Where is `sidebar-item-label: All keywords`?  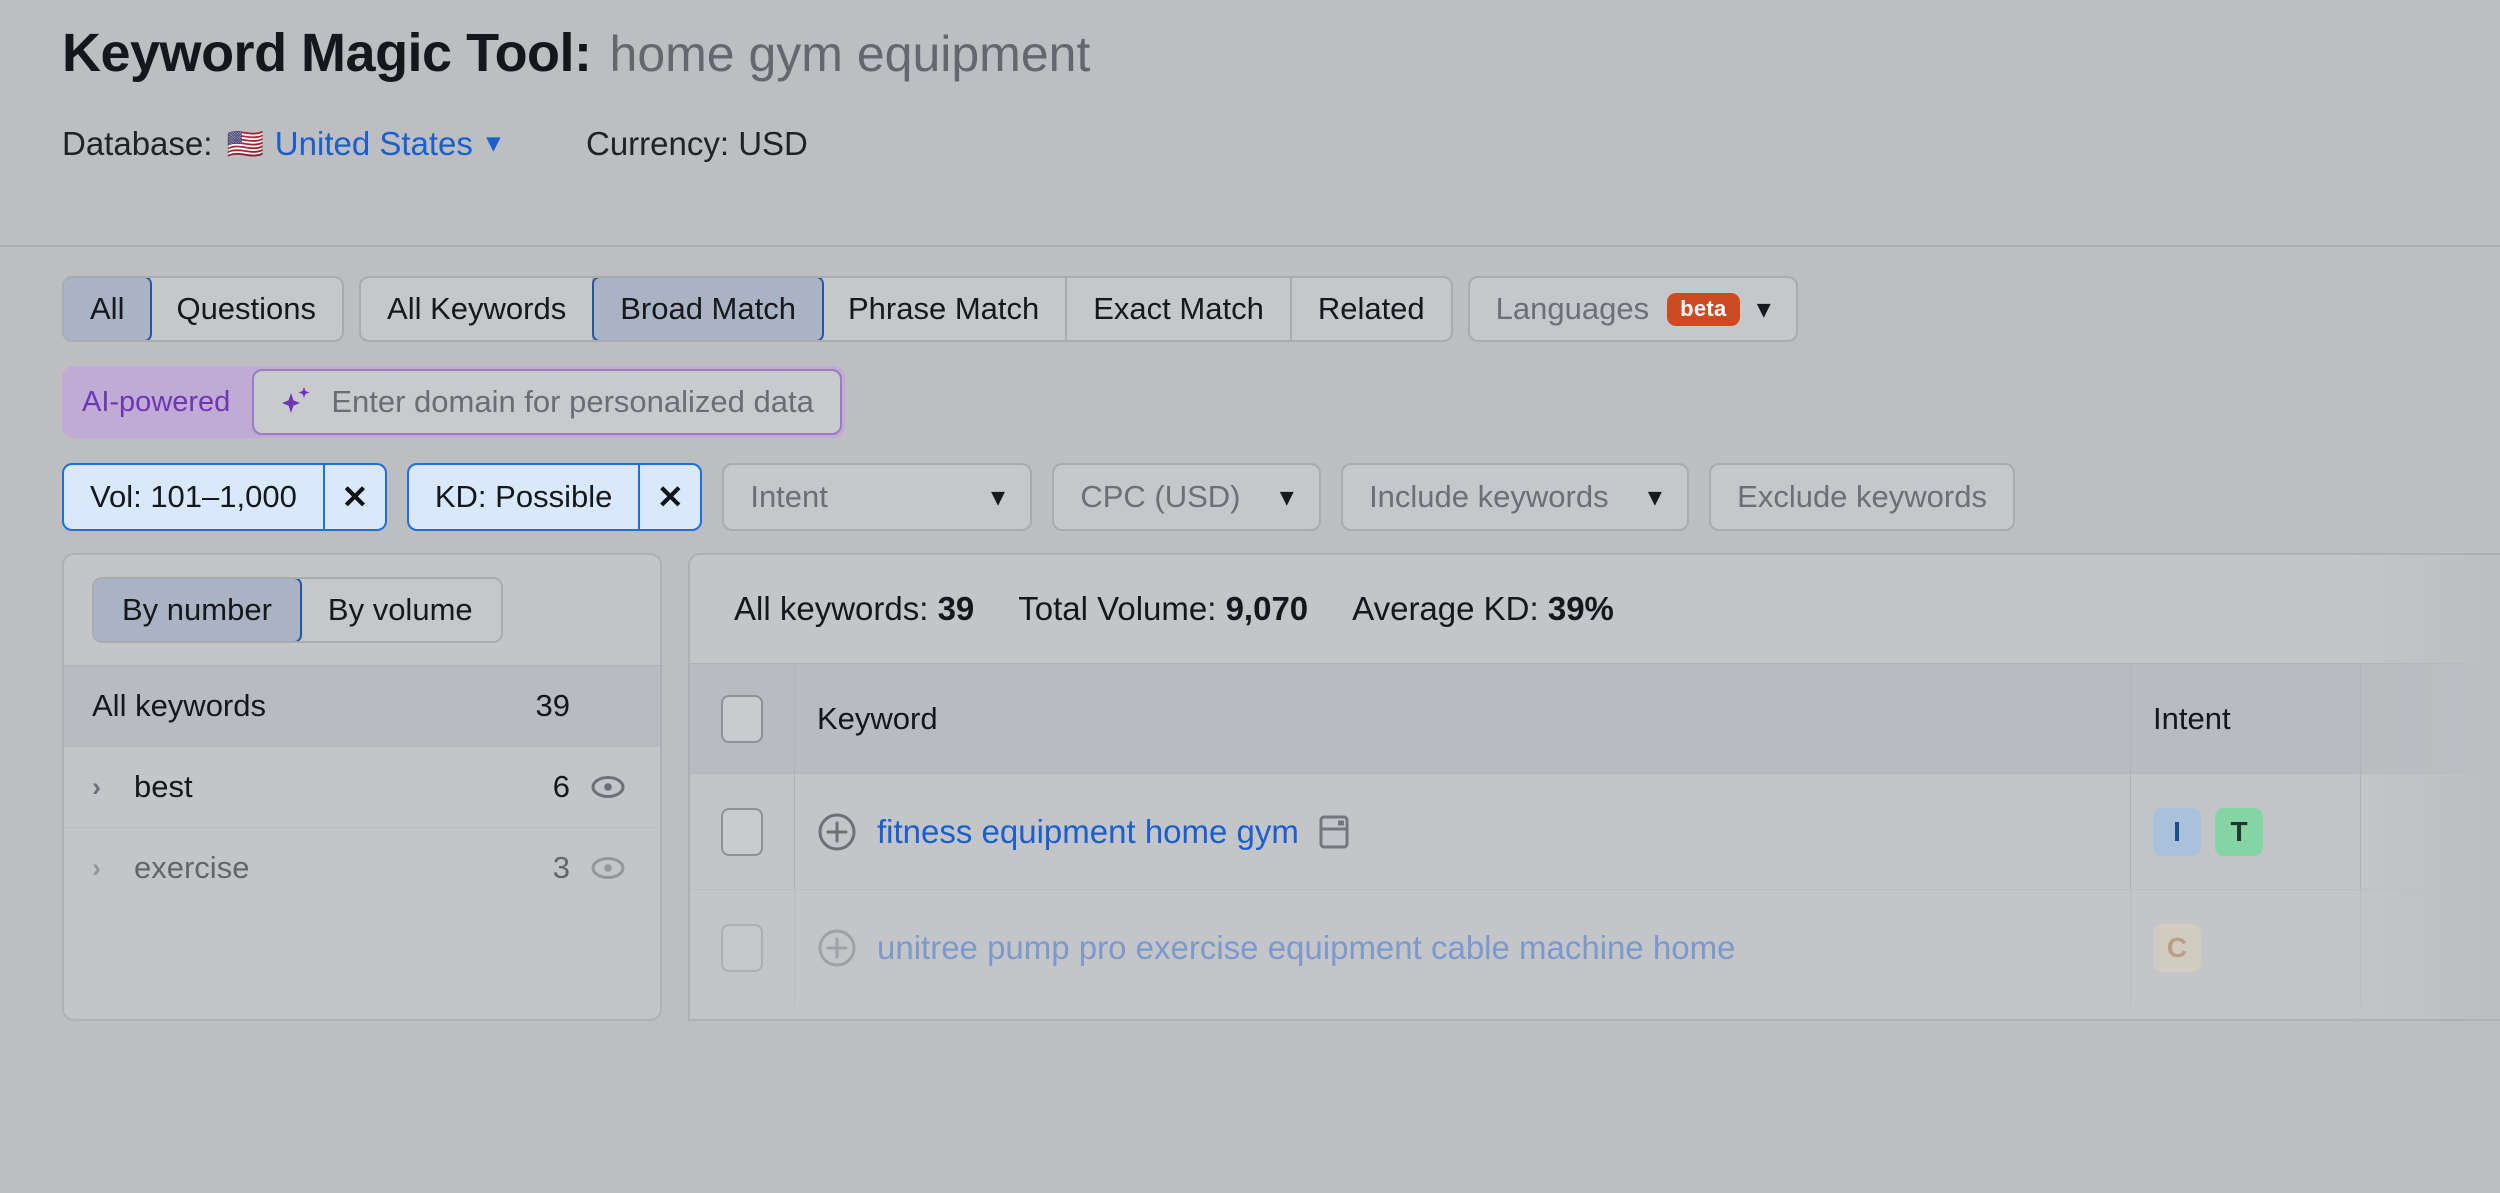 sidebar-item-label: All keywords is located at coordinates (179, 705).